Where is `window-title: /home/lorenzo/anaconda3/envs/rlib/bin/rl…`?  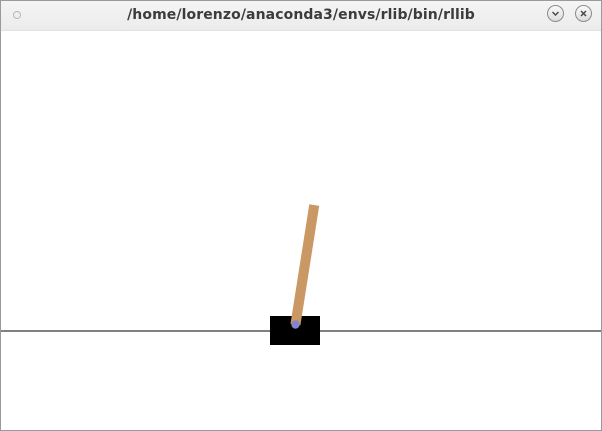 window-title: /home/lorenzo/anaconda3/envs/rlib/bin/rl… is located at coordinates (301, 15).